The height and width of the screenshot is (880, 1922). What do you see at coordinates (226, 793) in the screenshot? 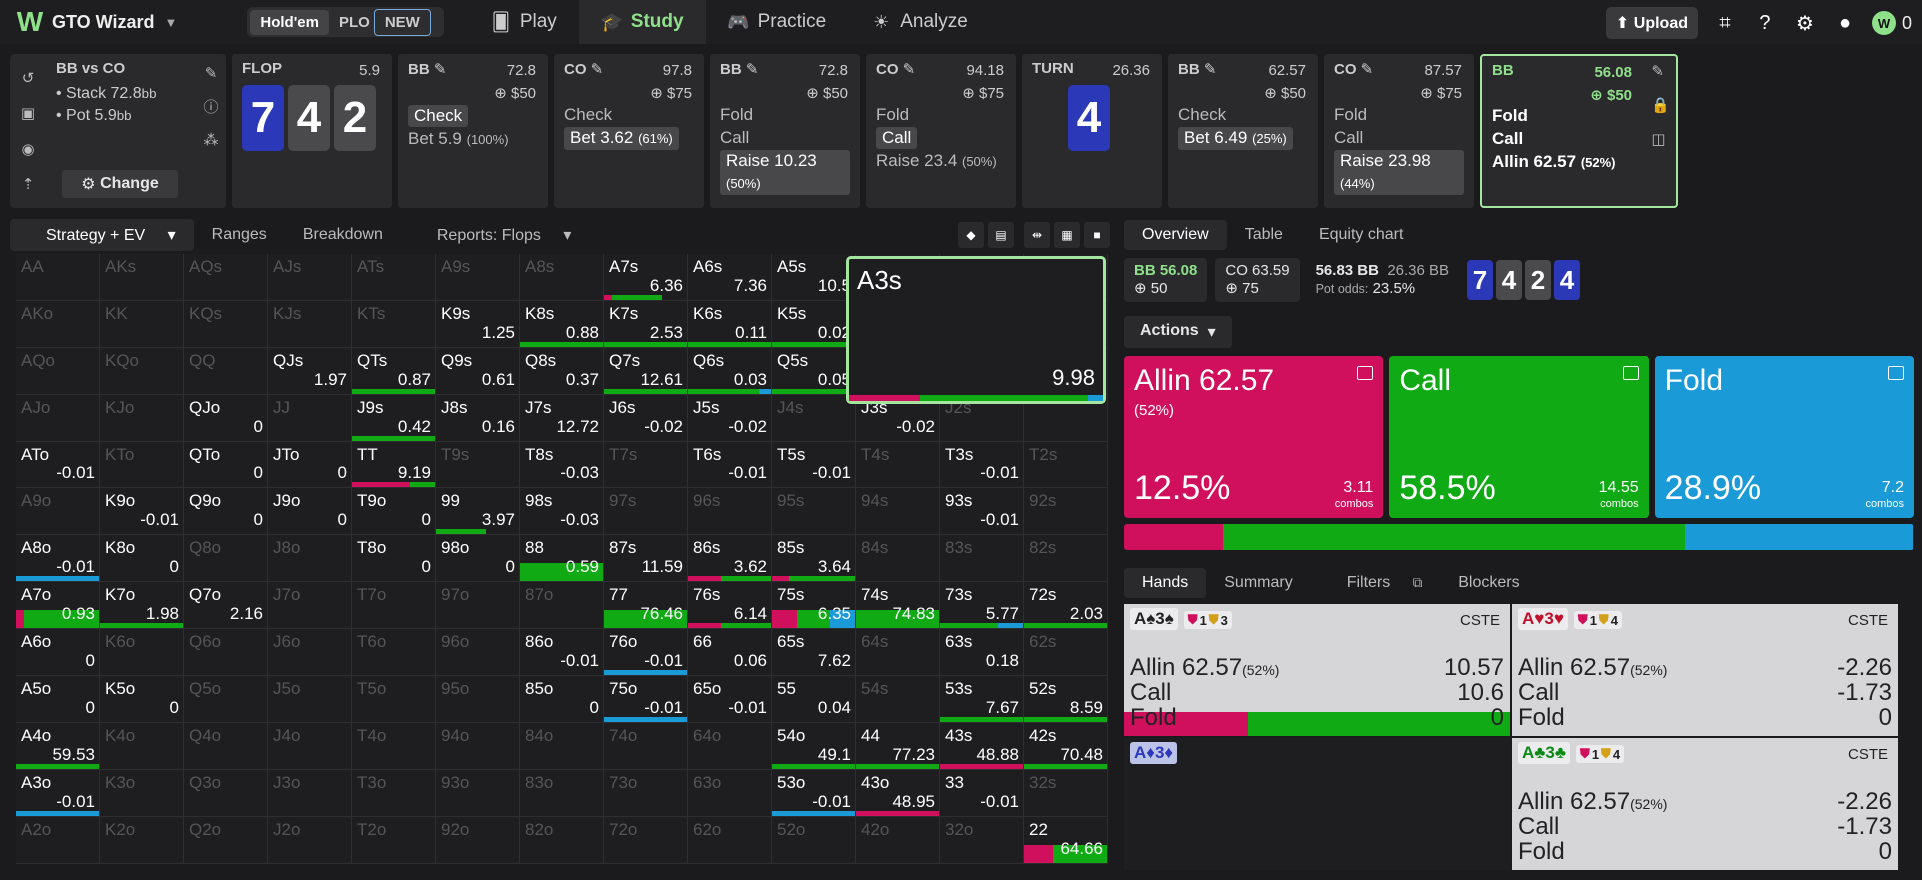
I see `hand-cell: Q3o` at bounding box center [226, 793].